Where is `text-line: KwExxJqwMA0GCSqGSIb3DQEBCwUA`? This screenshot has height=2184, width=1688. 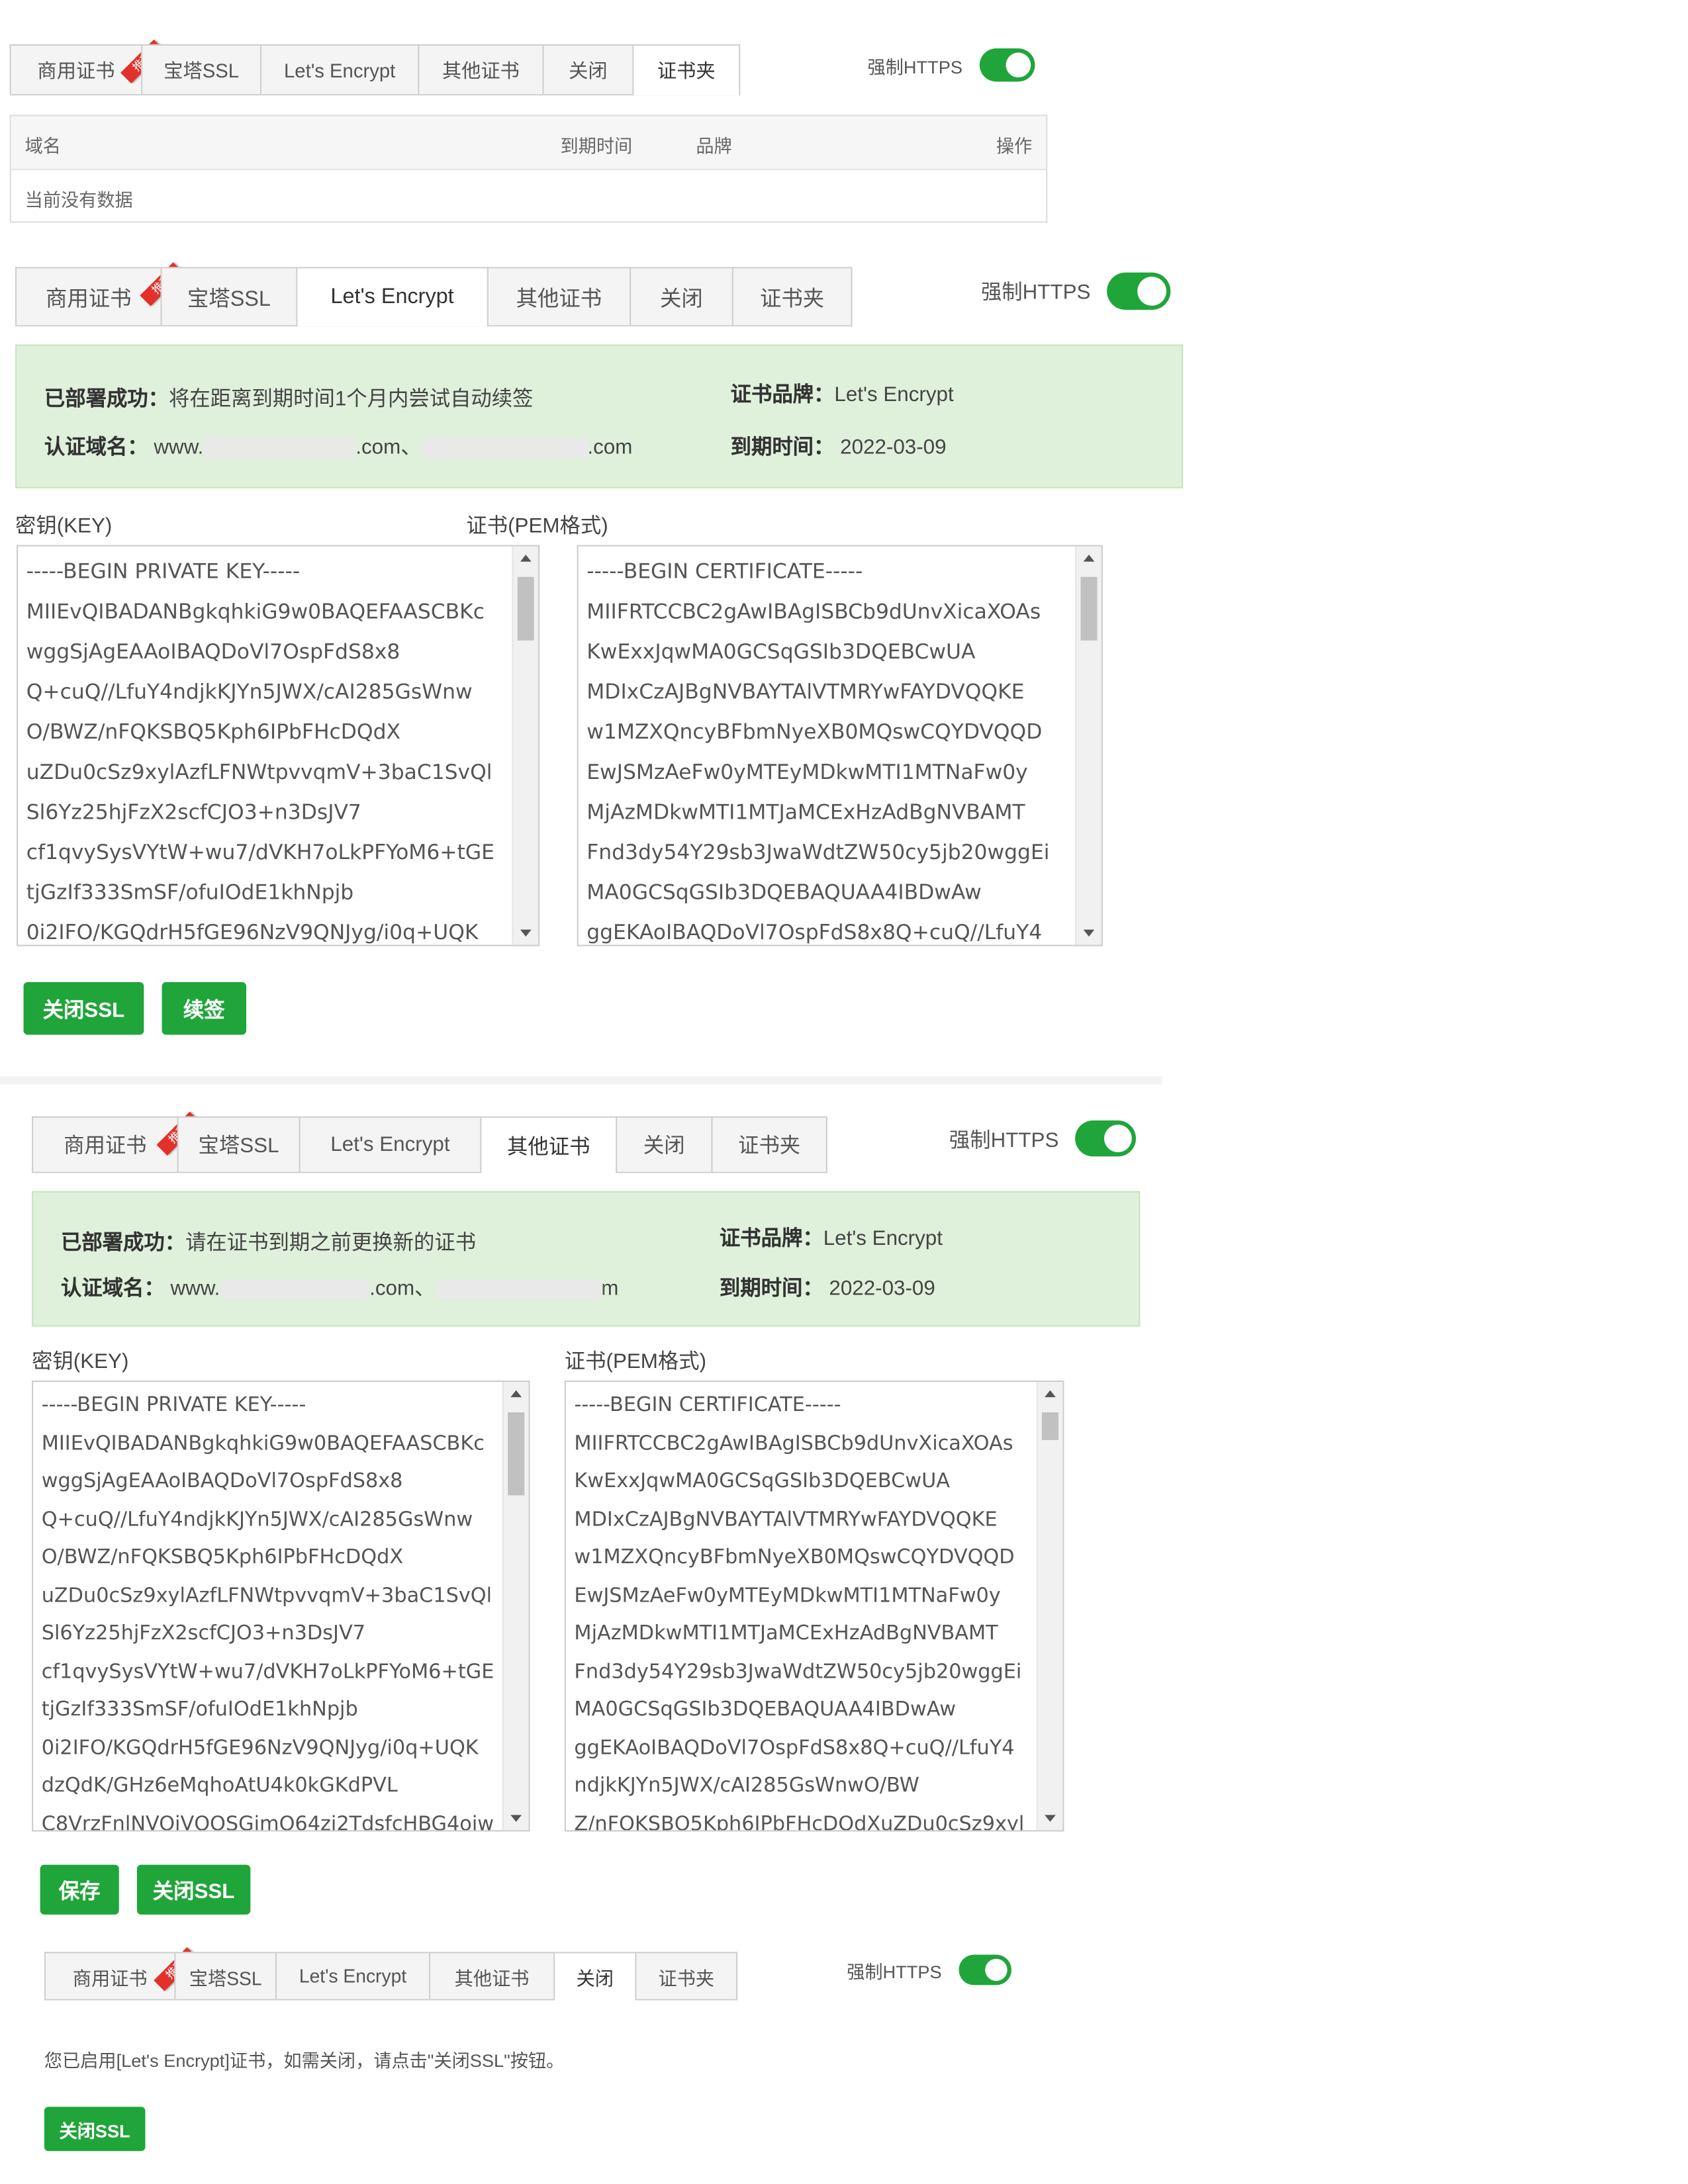
text-line: KwExxJqwMA0GCSqGSIb3DQEBCwUA is located at coordinates (762, 1481).